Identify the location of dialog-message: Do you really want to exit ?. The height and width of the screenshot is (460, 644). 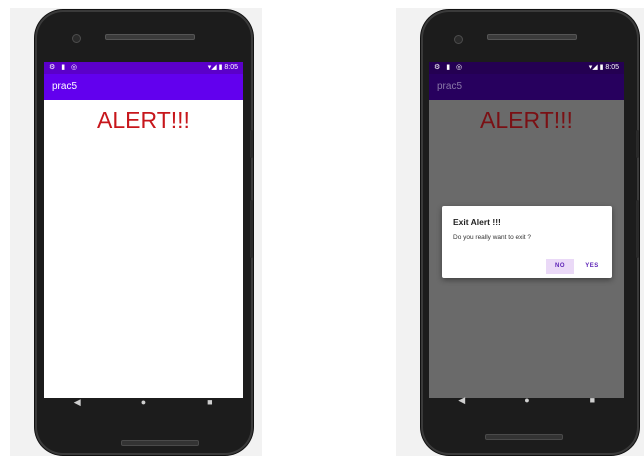
(492, 237).